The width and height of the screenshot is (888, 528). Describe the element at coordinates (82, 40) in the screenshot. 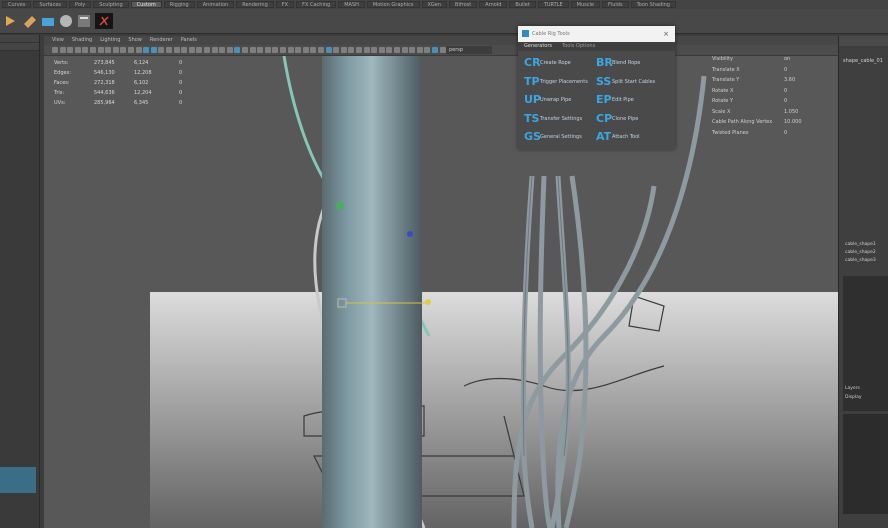

I see `panel-menu-item: Shading` at that location.